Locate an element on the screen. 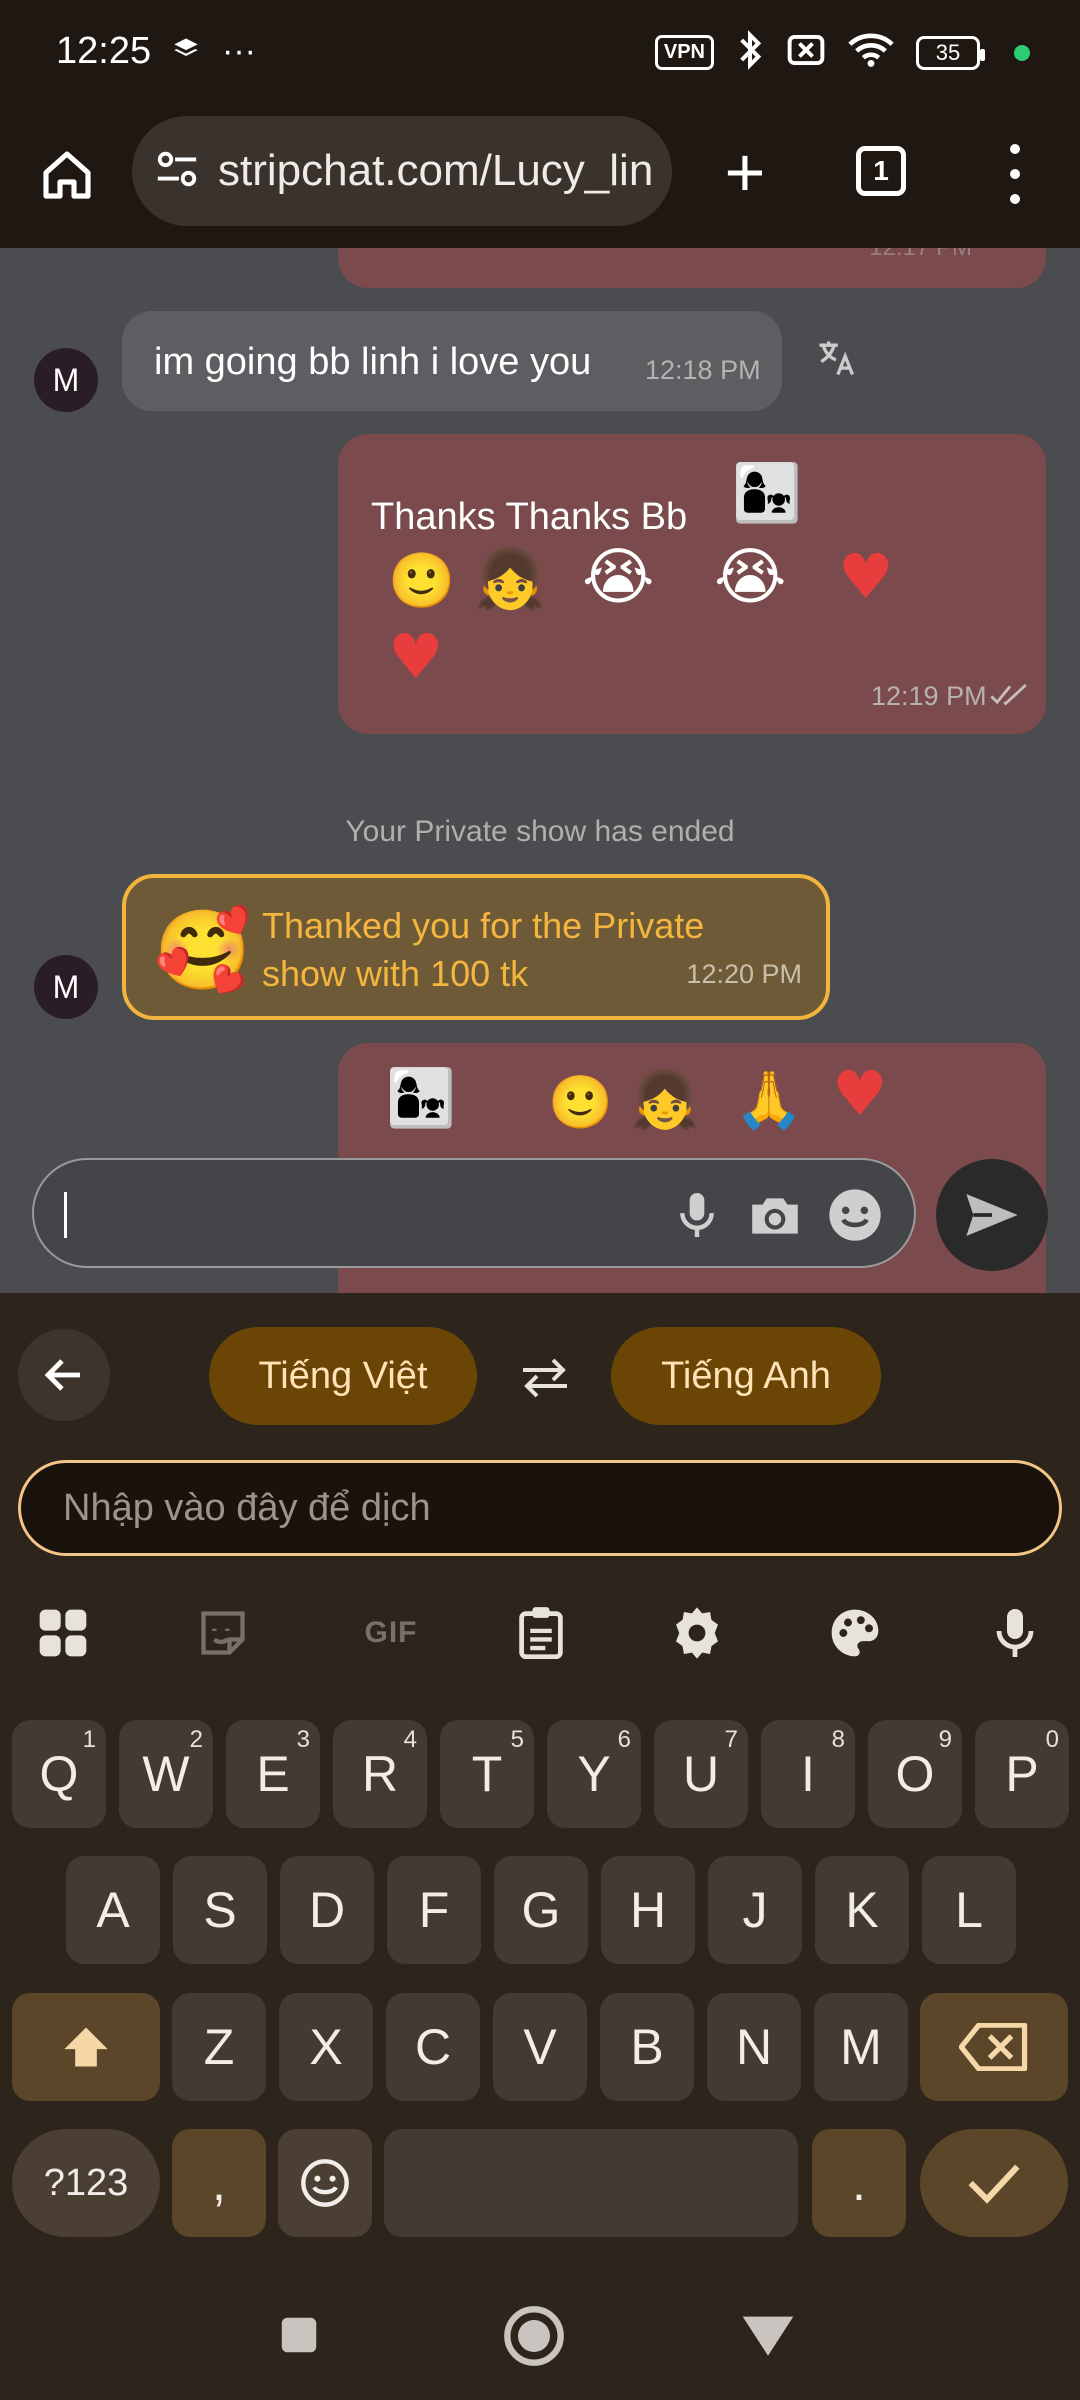 Image resolution: width=1080 pixels, height=2400 pixels. system-navigation-bar is located at coordinates (540, 2335).